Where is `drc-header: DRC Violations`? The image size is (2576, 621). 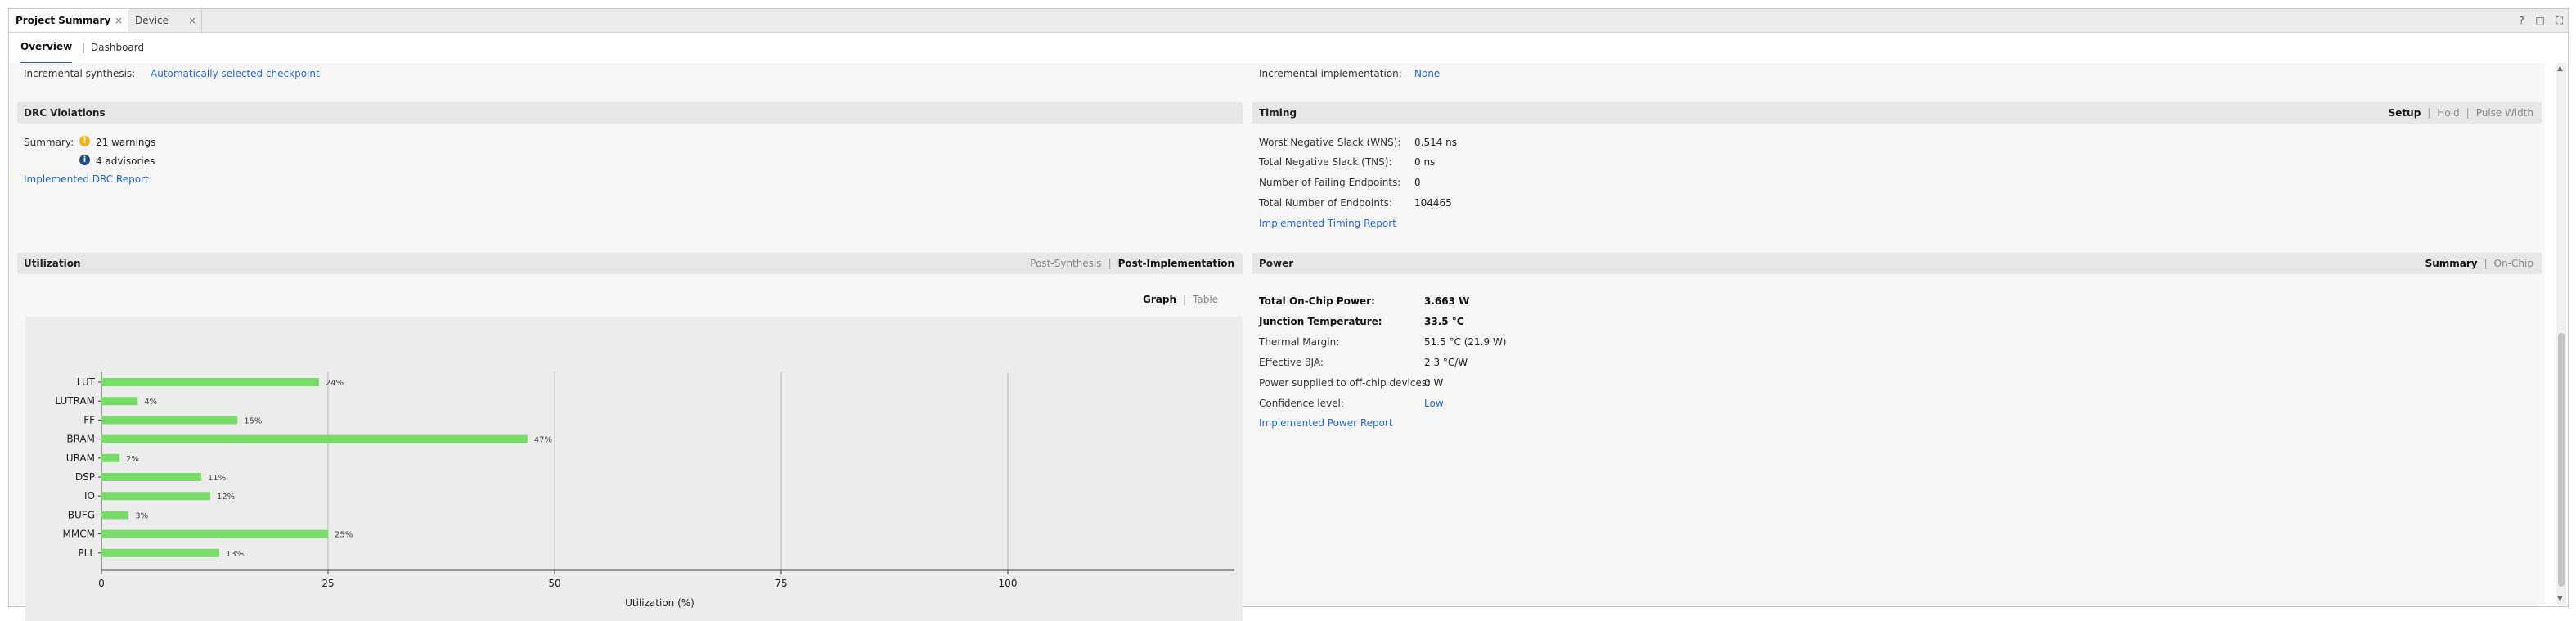
drc-header: DRC Violations is located at coordinates (630, 113).